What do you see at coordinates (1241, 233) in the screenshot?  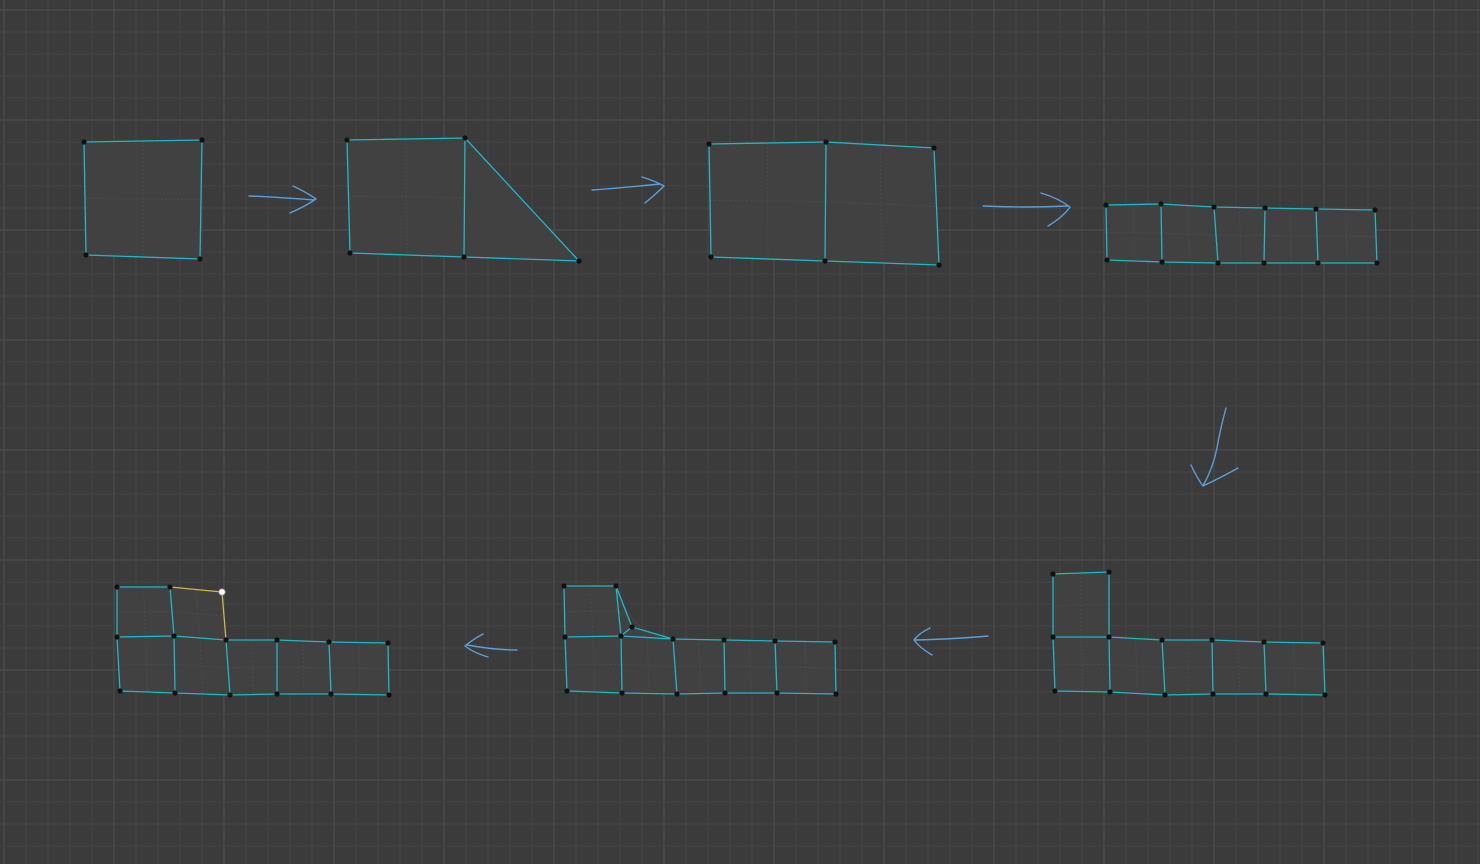 I see `step-4-strip-of-five` at bounding box center [1241, 233].